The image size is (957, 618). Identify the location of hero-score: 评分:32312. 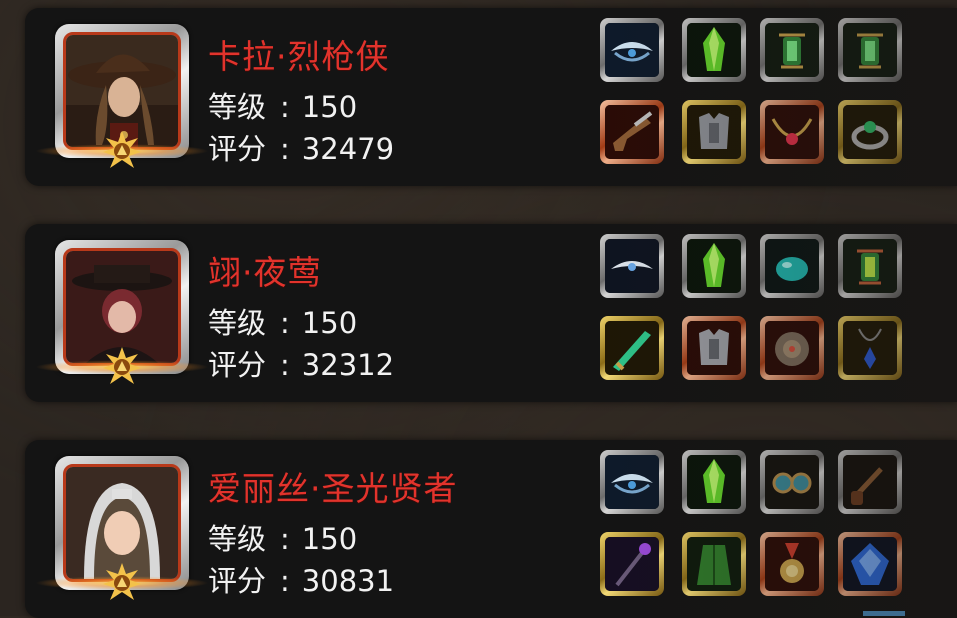
(301, 365).